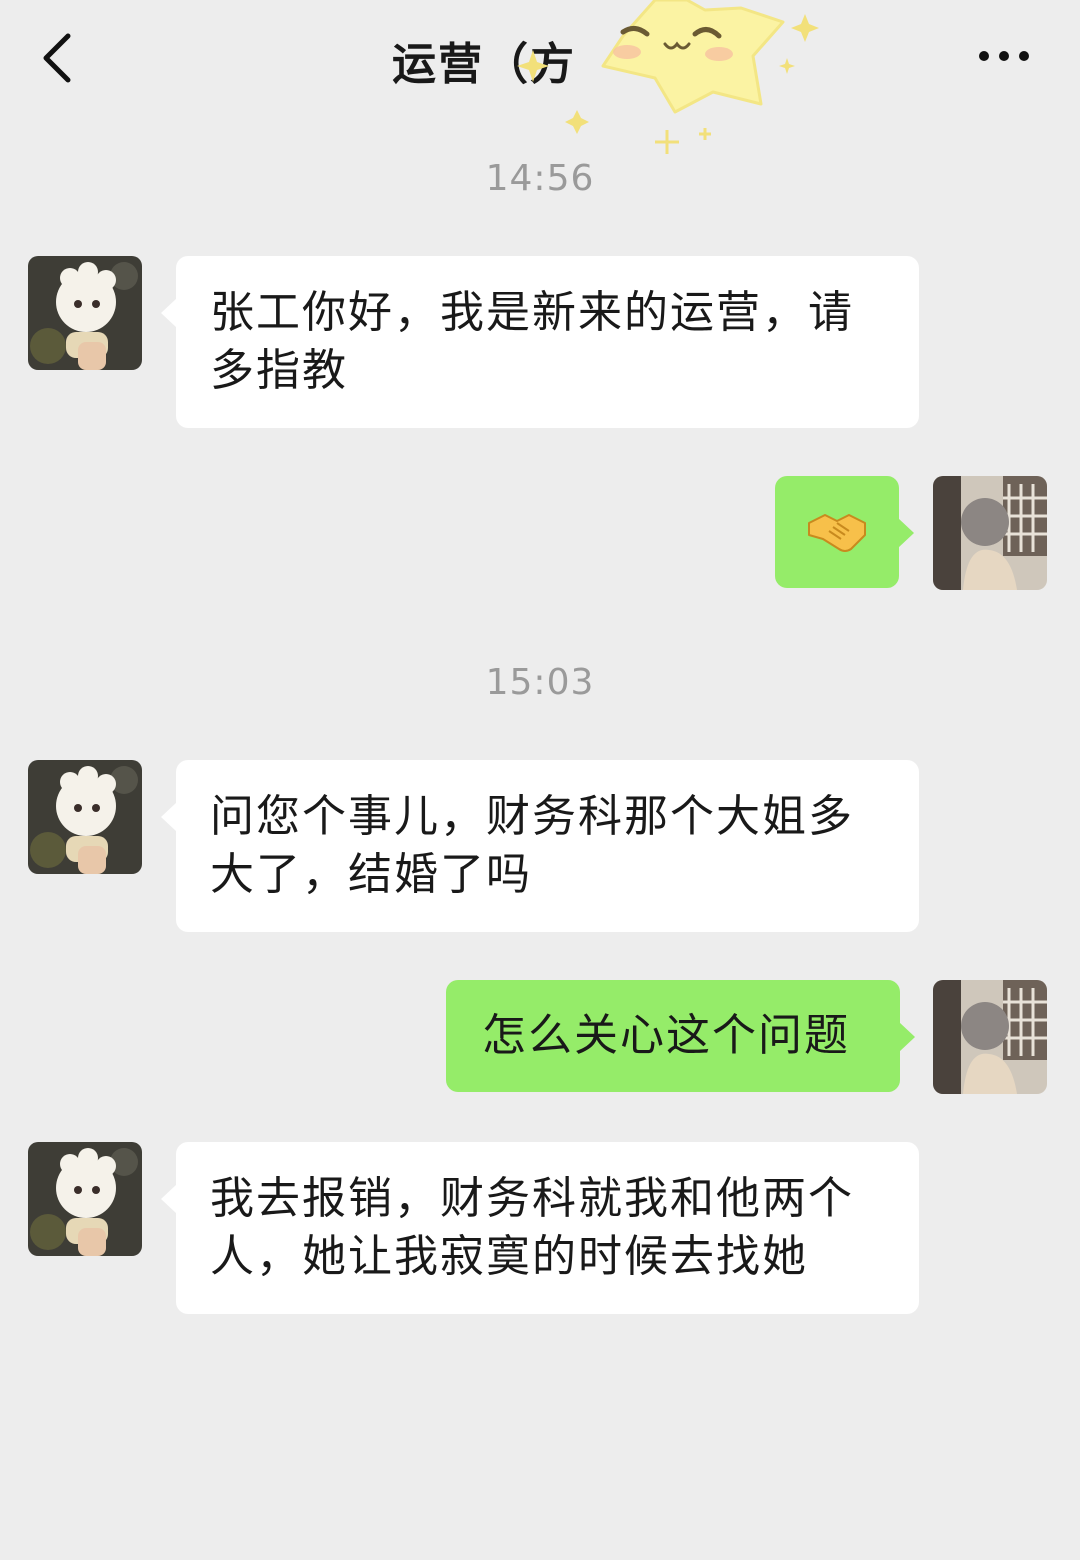  What do you see at coordinates (484, 64) in the screenshot?
I see `chat-title: 运营（方` at bounding box center [484, 64].